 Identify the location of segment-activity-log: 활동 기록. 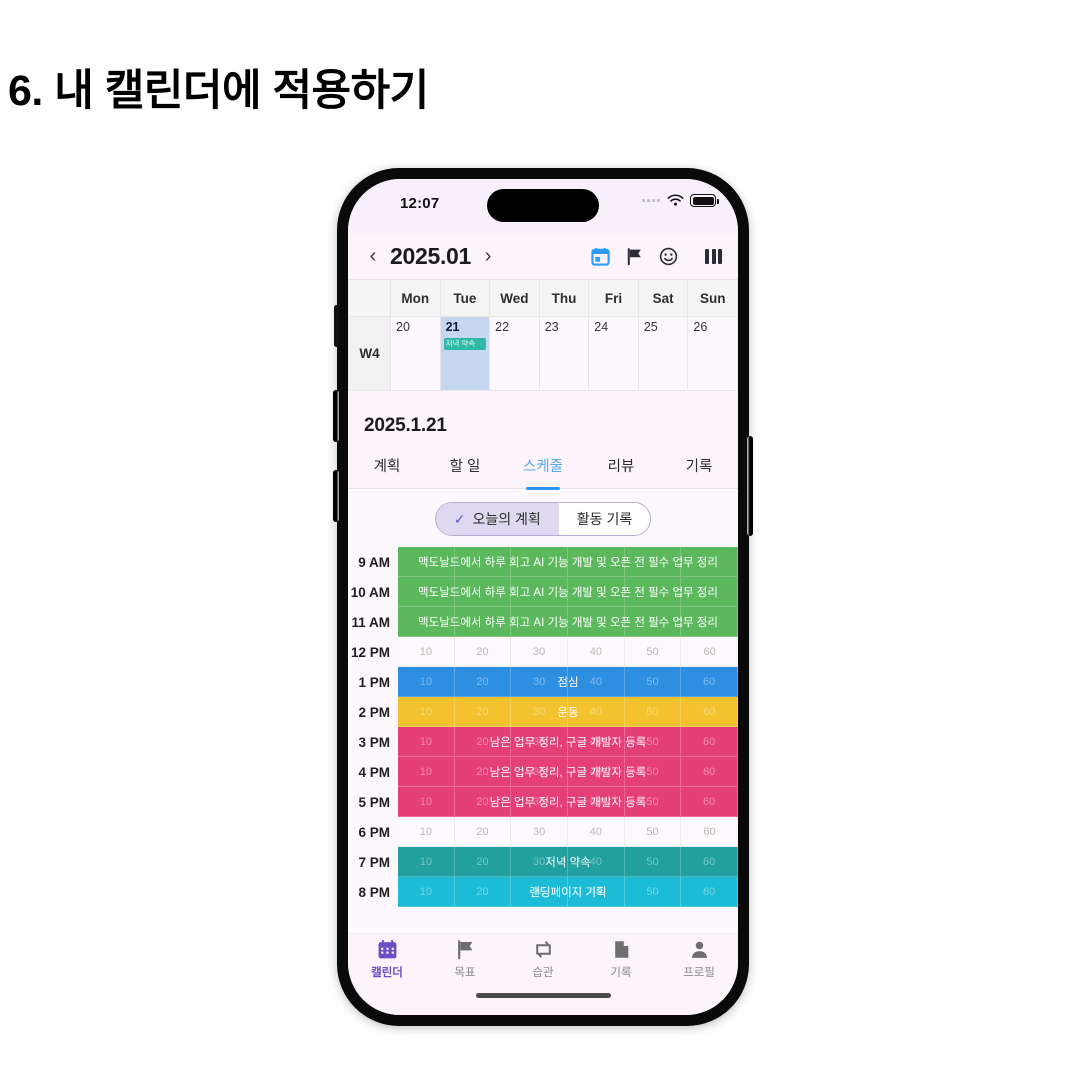
(604, 519).